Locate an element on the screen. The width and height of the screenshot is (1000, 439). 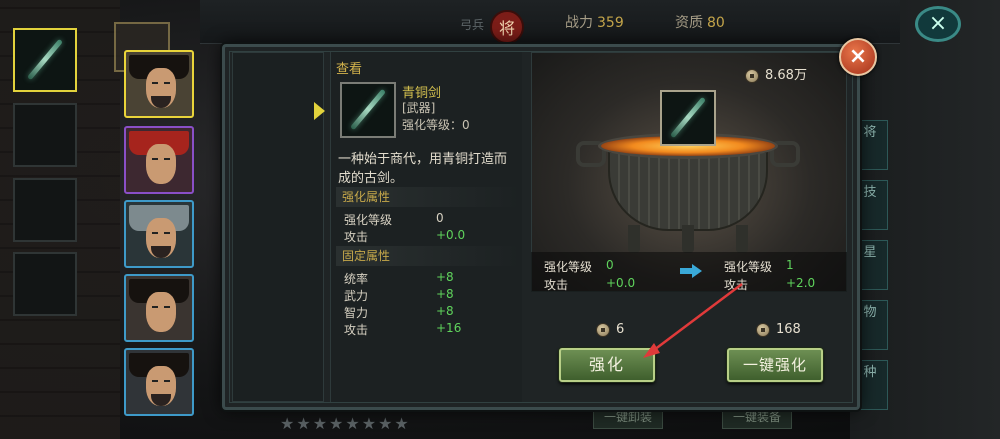
forge-item-icon is located at coordinates (688, 118).